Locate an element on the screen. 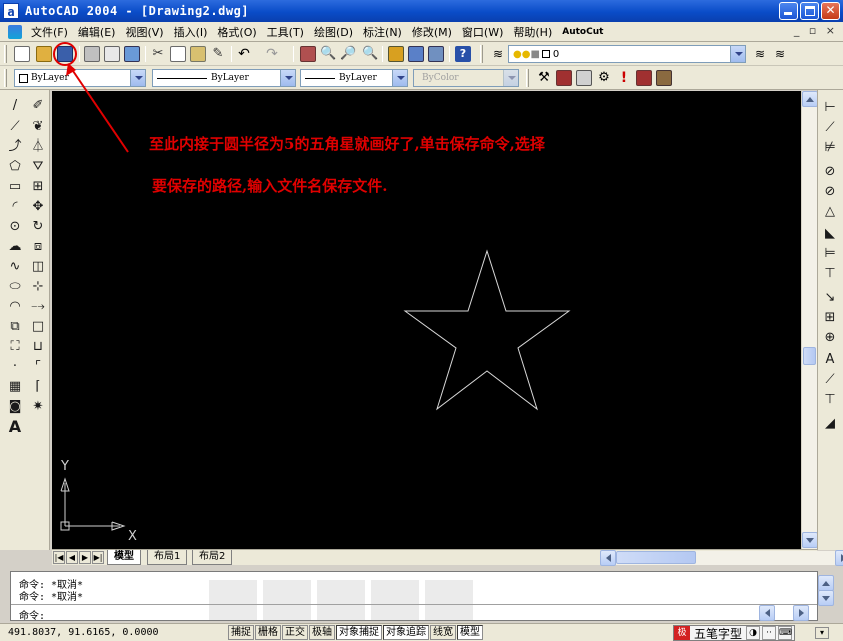 This screenshot has width=843, height=641. minimize-button is located at coordinates (788, 11).